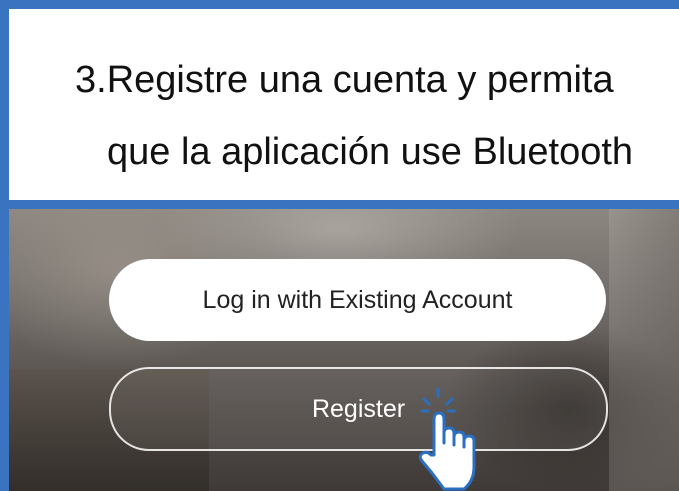 The height and width of the screenshot is (491, 679). I want to click on caption-line-2: que la aplicación use Bluetooth, so click(370, 152).